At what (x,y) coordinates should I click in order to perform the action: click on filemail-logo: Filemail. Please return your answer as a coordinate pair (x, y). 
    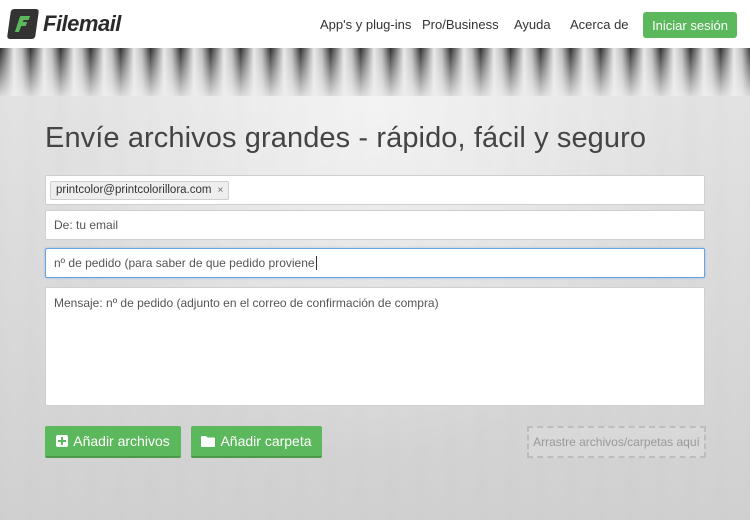
    Looking at the image, I should click on (63, 24).